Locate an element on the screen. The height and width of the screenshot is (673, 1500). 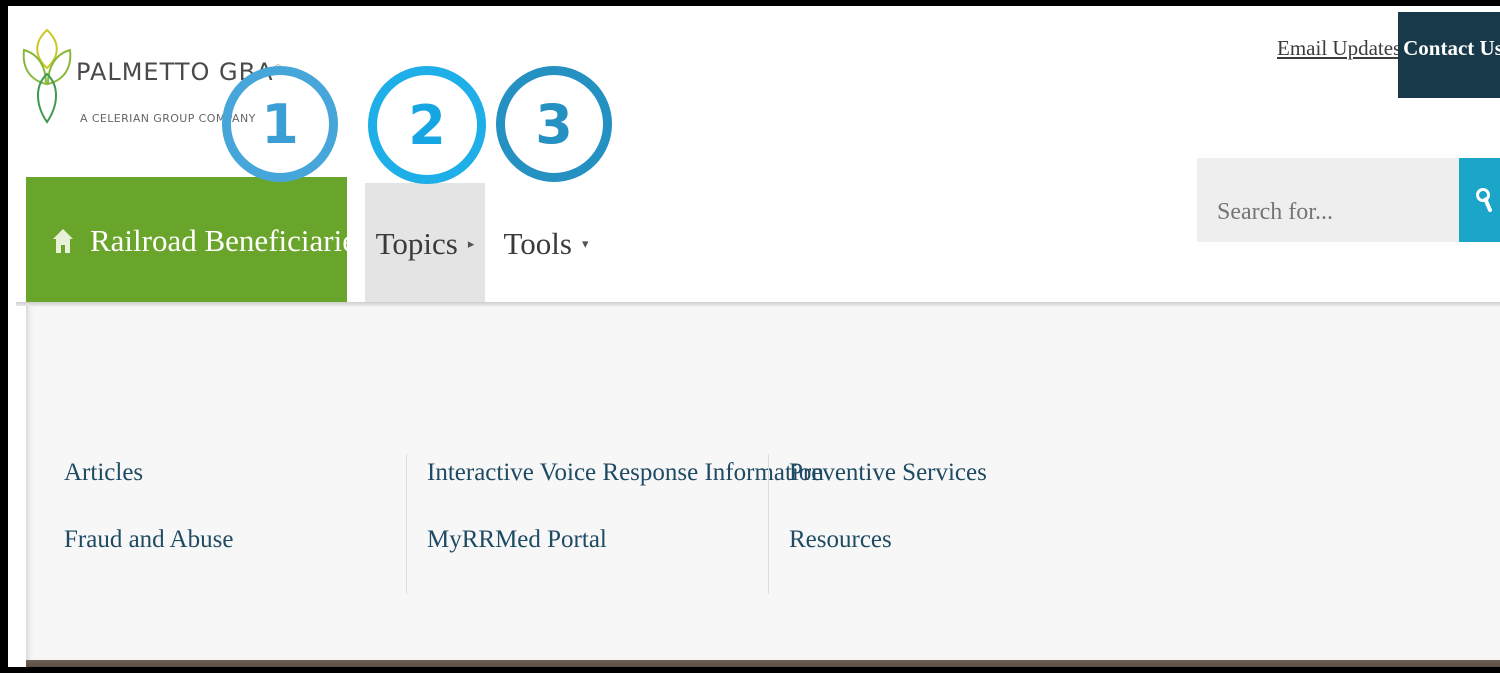
nav-tools-label: Tools is located at coordinates (537, 243).